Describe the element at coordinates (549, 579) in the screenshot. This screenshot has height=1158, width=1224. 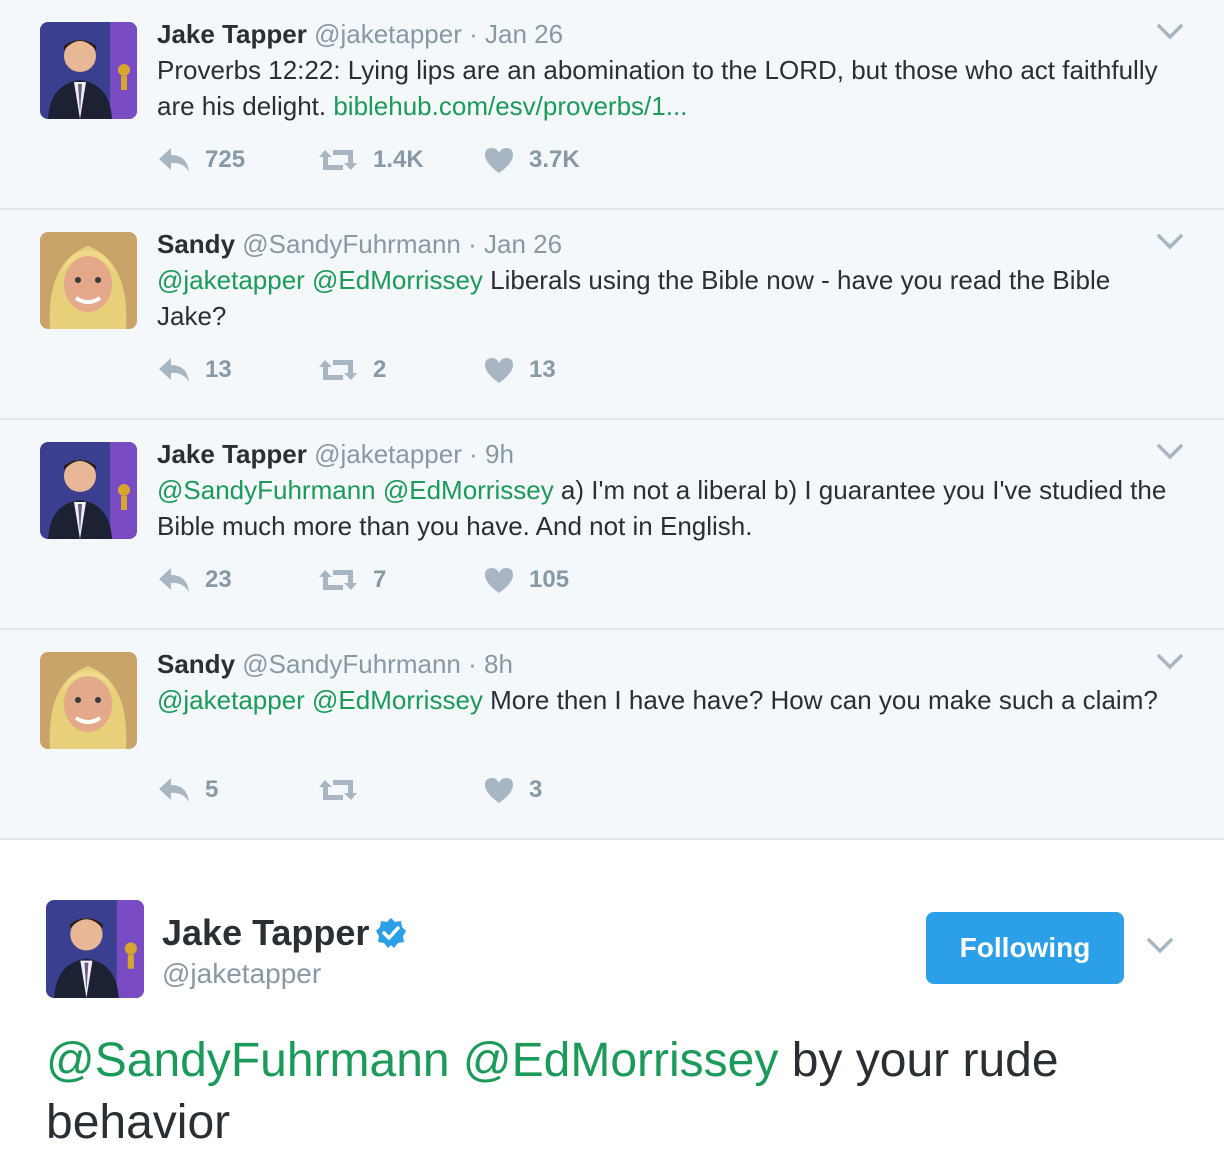
I see `like-count: 105` at that location.